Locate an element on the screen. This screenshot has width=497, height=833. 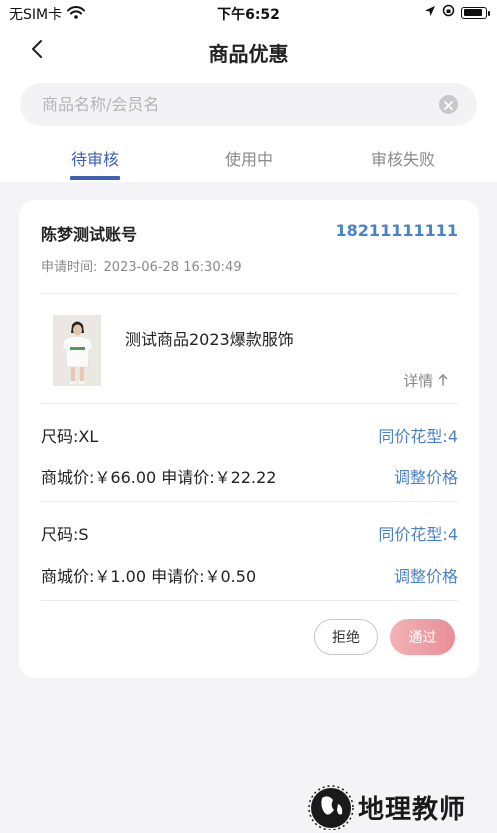
reject-button: 拒绝 is located at coordinates (346, 637).